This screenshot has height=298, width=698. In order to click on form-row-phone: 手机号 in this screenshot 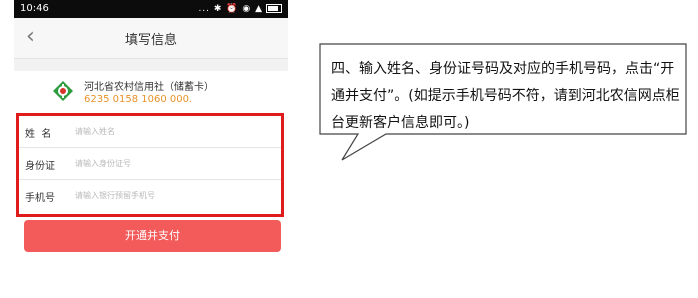, I will do `click(150, 195)`.